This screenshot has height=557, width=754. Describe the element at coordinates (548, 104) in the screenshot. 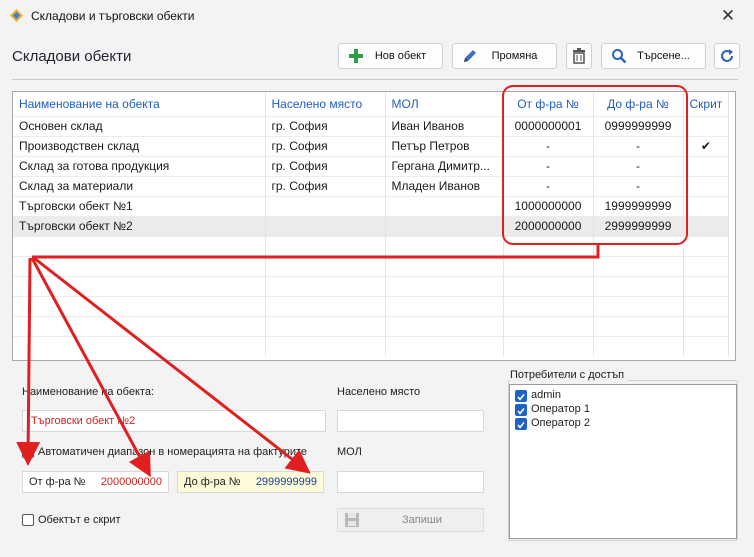

I see `column-header-from-invoice: От ф-ра №` at that location.